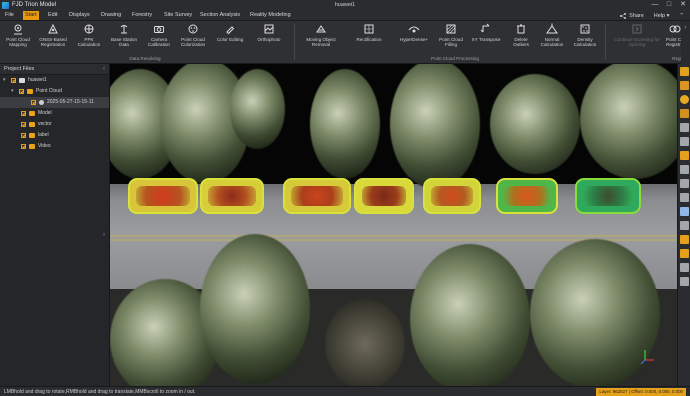 This screenshot has width=690, height=396. Describe the element at coordinates (684, 99) in the screenshot. I see `view-iso-icon` at that location.